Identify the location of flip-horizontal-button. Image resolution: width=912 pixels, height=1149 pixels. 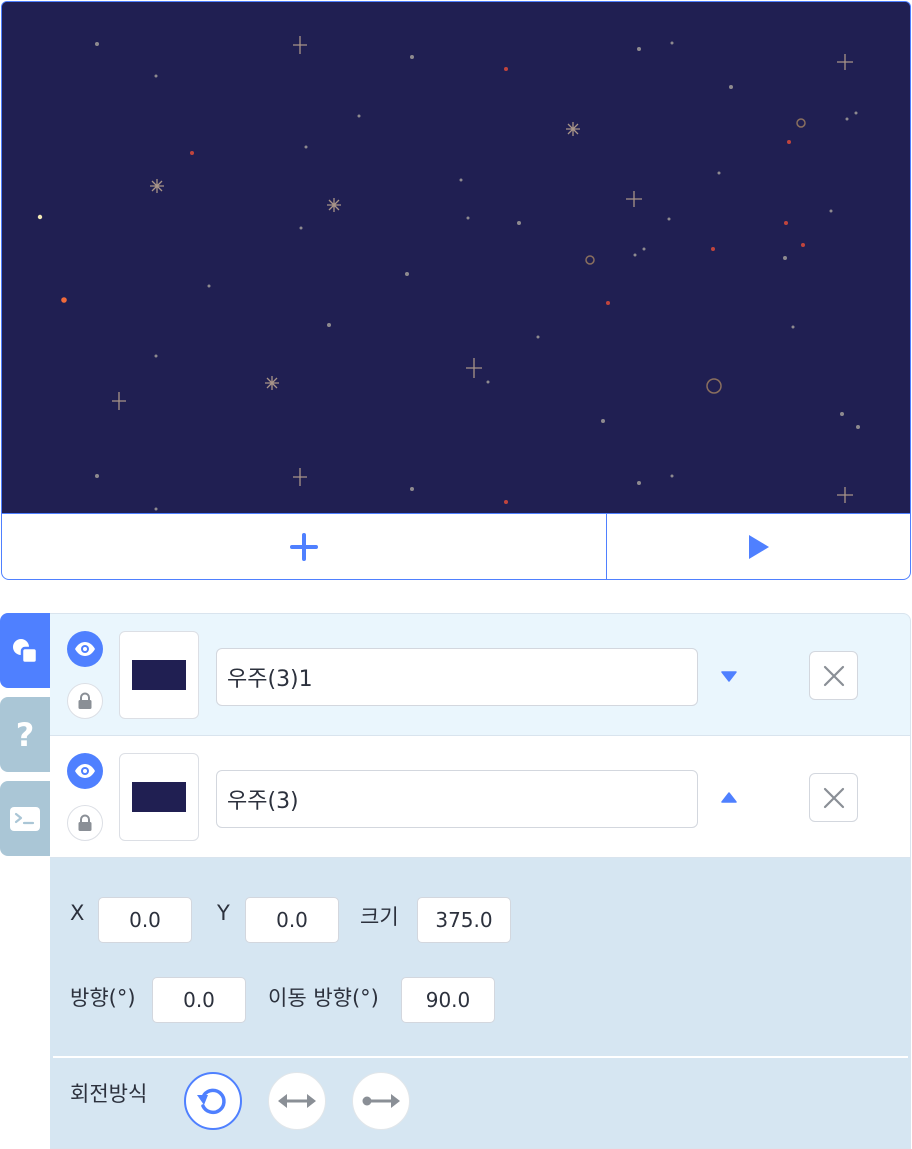
(297, 1101).